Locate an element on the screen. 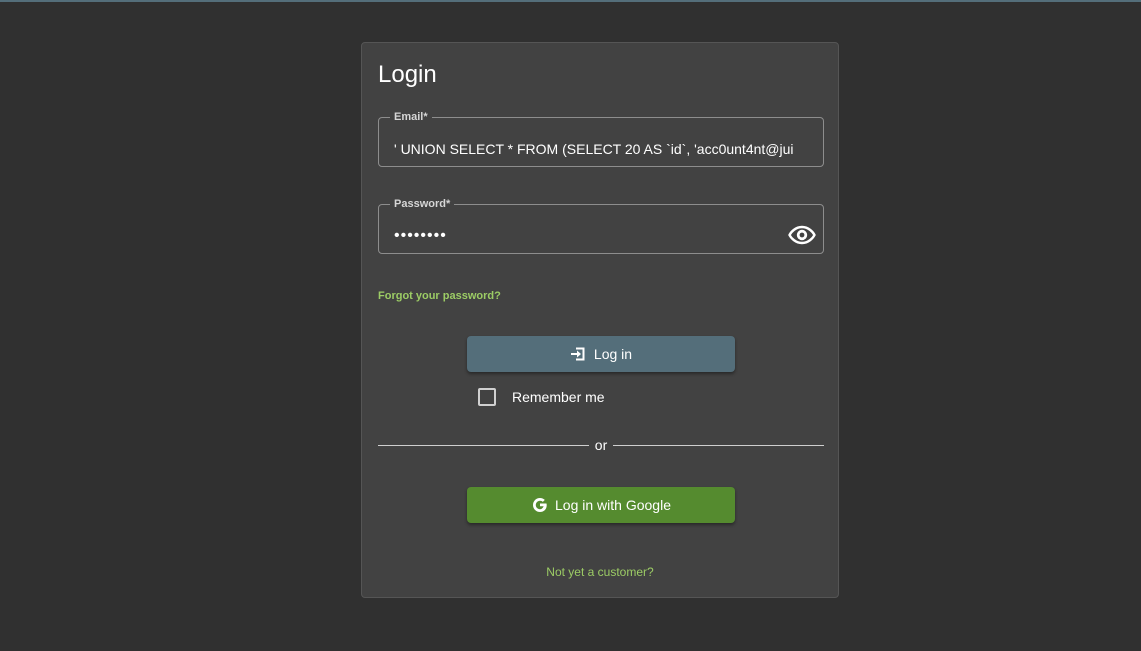 This screenshot has height=651, width=1141. login-button: Log in is located at coordinates (601, 354).